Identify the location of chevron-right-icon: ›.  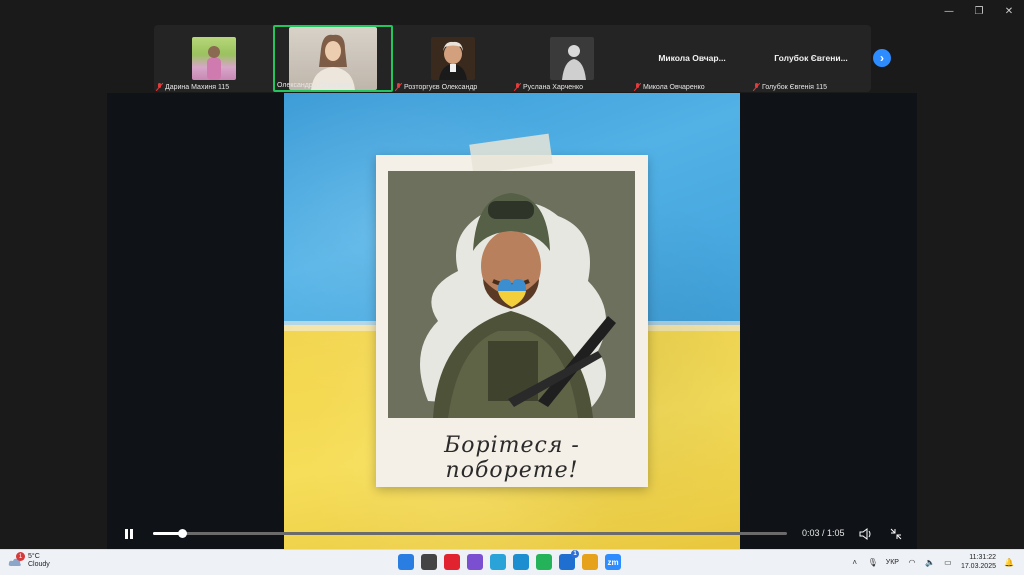
(882, 58).